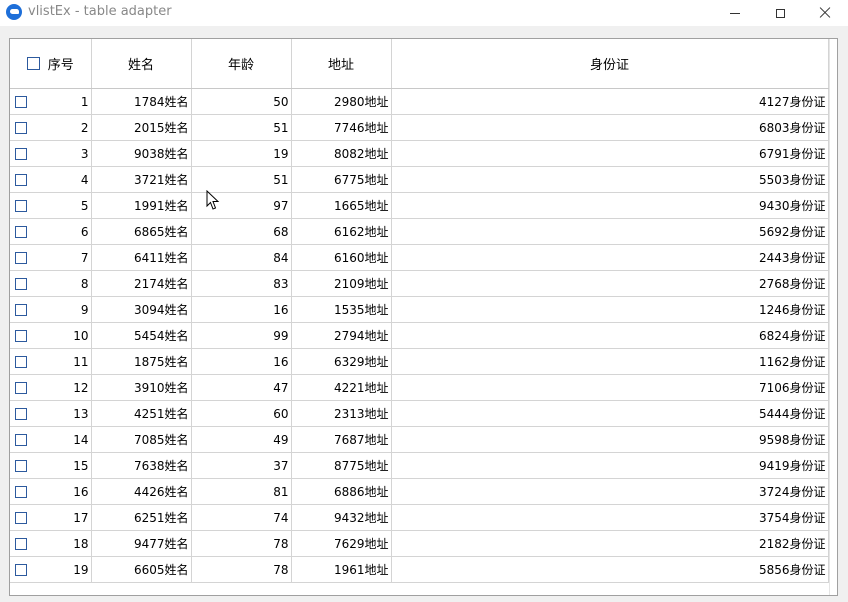 This screenshot has height=602, width=848. I want to click on row-id-card-cell: 4127身份证, so click(610, 101).